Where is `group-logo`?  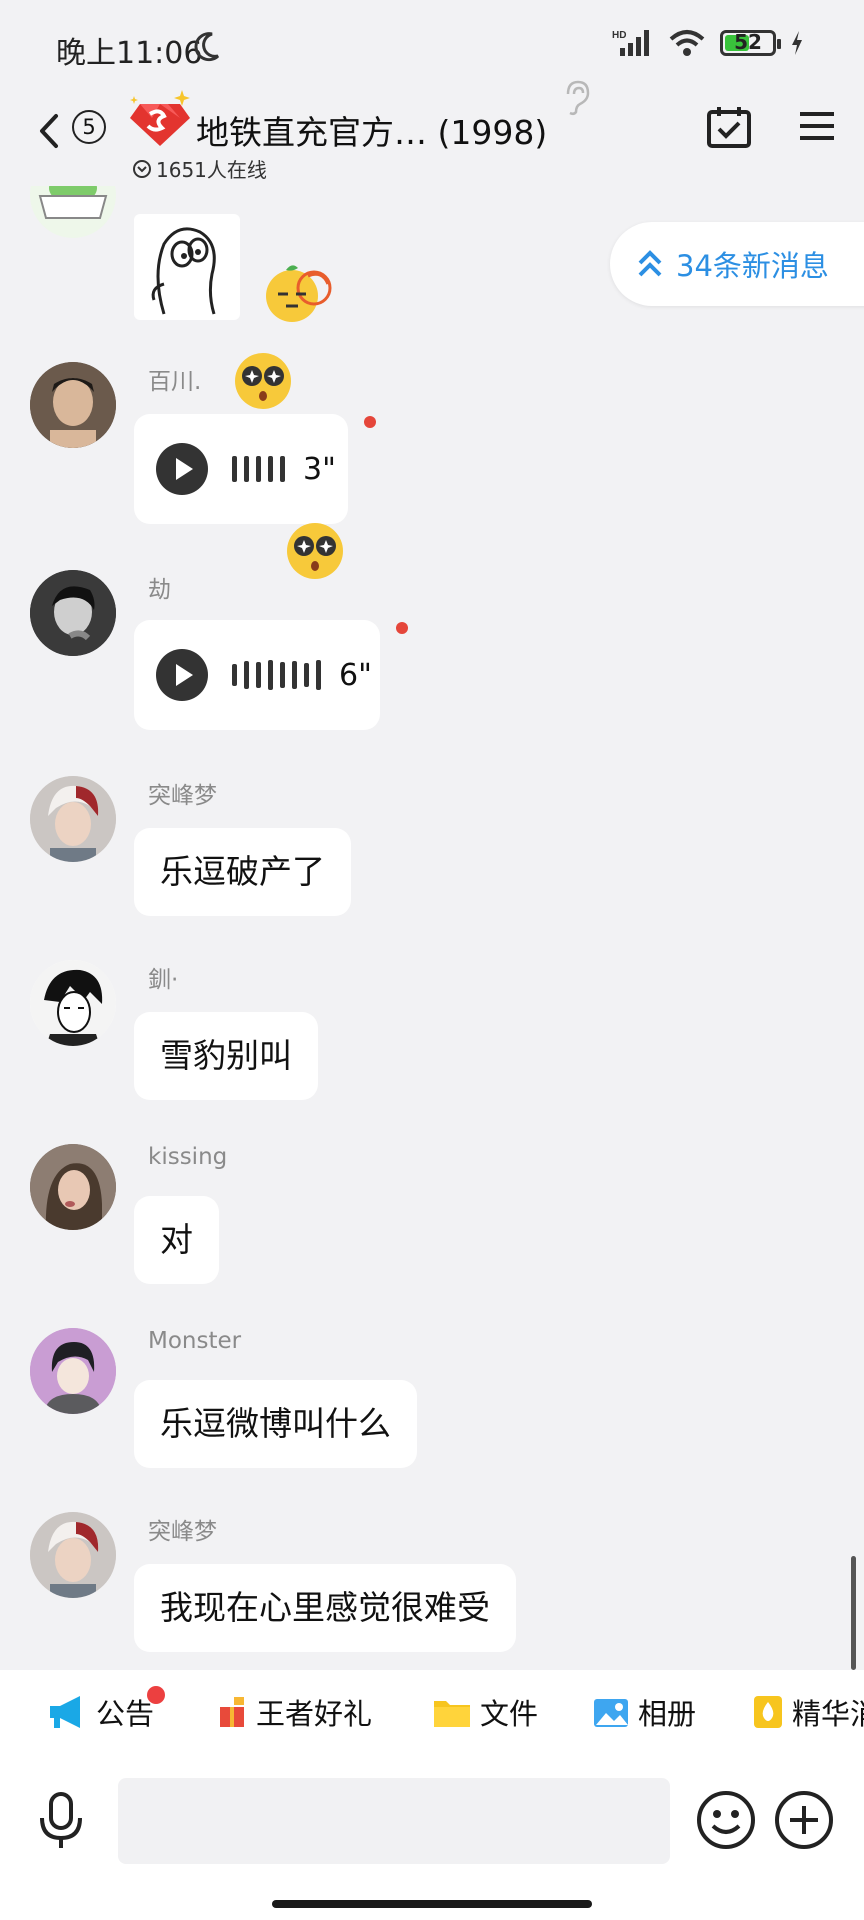
group-logo is located at coordinates (160, 118).